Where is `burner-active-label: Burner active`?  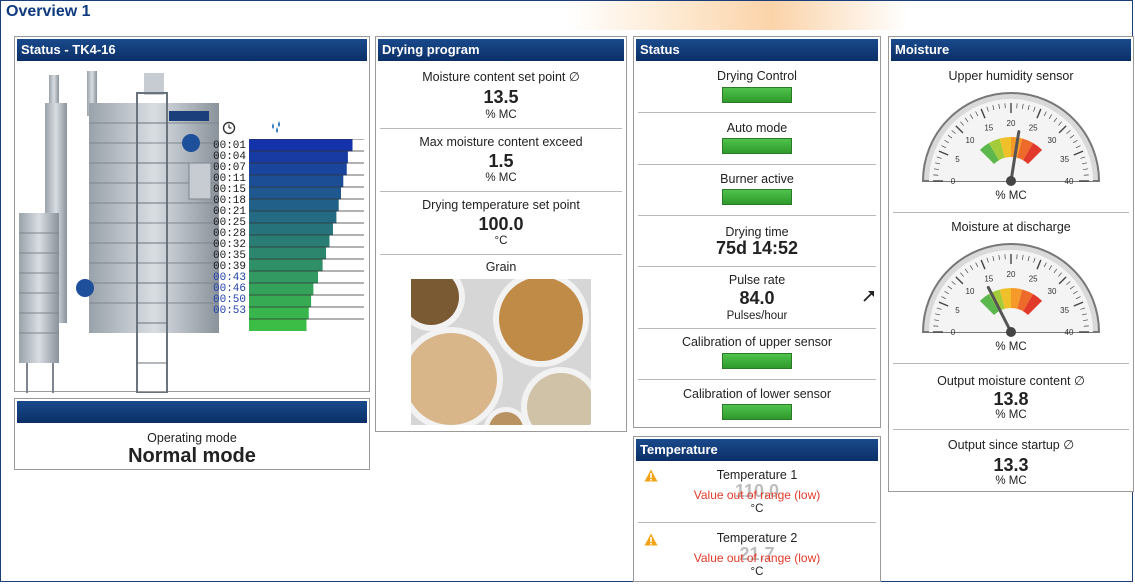 burner-active-label: Burner active is located at coordinates (757, 179).